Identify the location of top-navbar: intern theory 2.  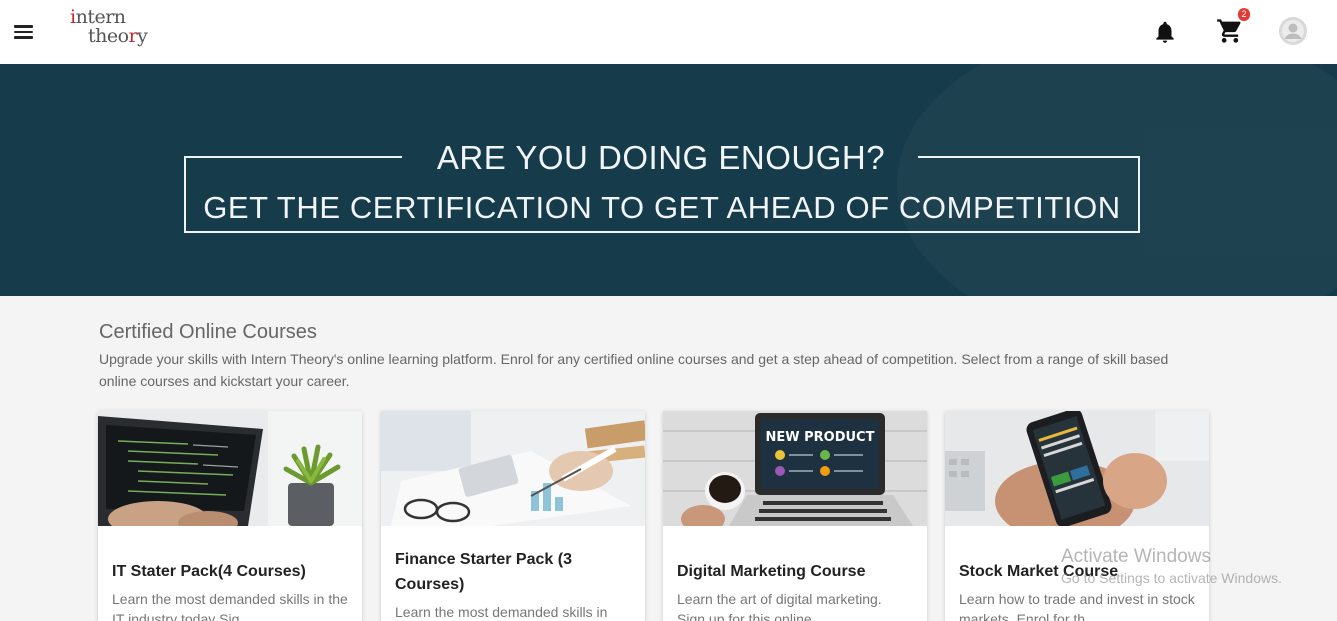
(668, 32).